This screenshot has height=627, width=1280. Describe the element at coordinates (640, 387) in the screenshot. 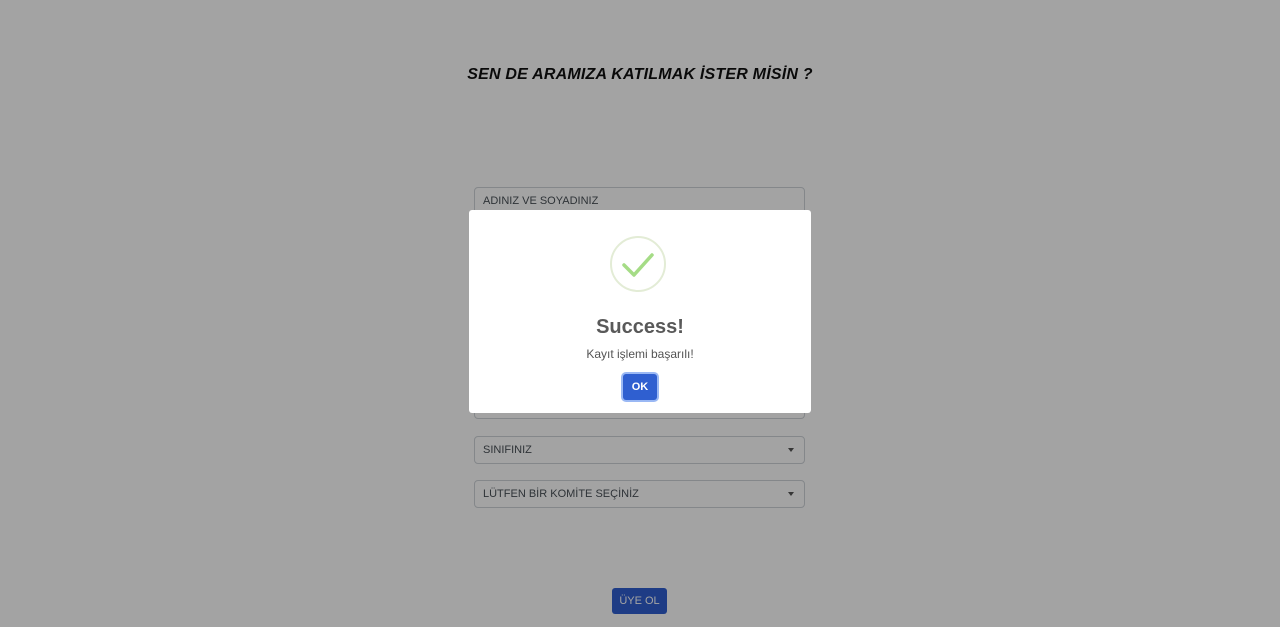

I see `ok-button: OK` at that location.